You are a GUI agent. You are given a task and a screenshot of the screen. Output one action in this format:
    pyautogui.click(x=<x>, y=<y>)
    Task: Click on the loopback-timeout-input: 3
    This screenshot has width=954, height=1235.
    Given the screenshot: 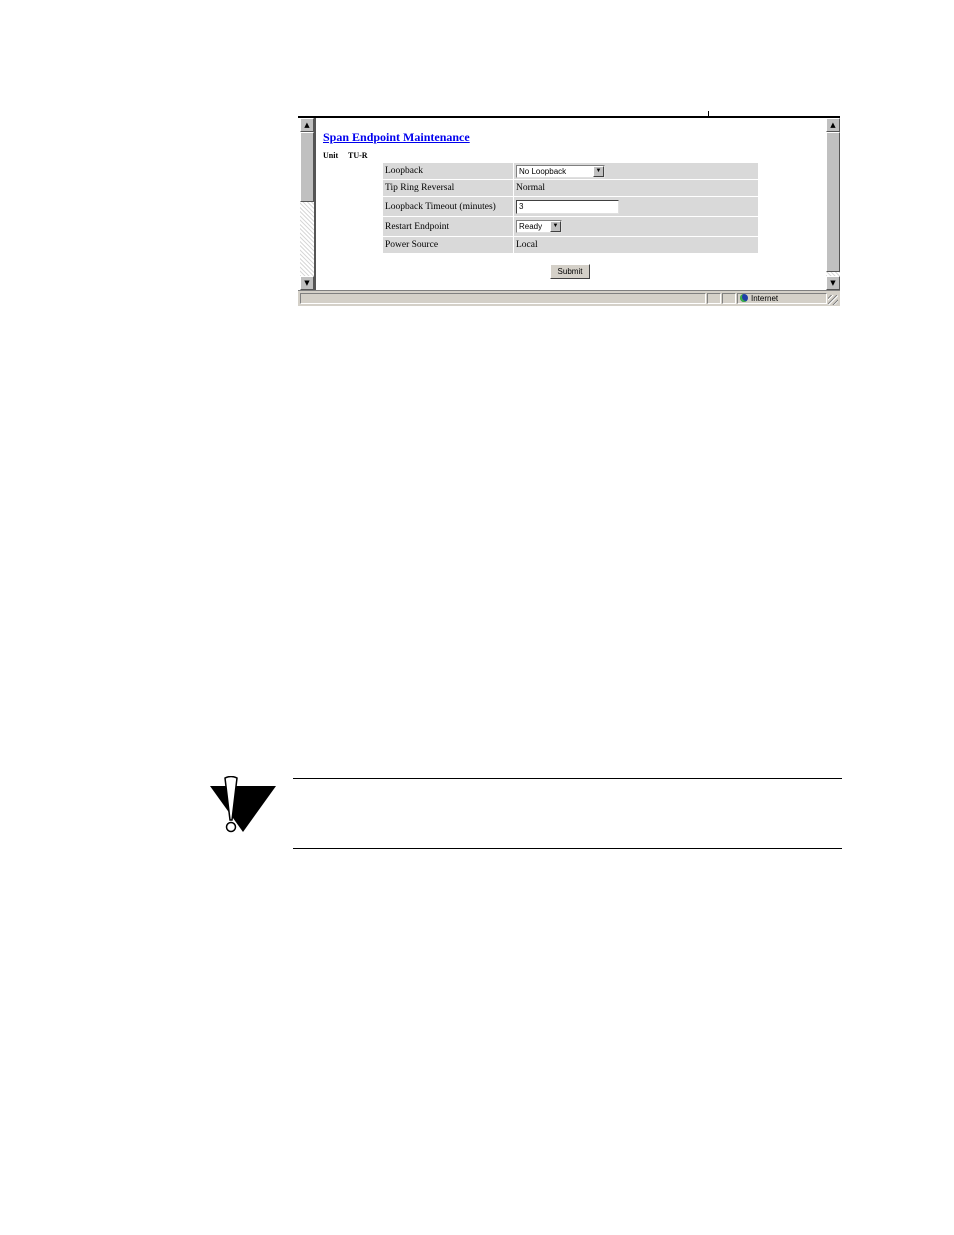 What is the action you would take?
    pyautogui.click(x=567, y=206)
    